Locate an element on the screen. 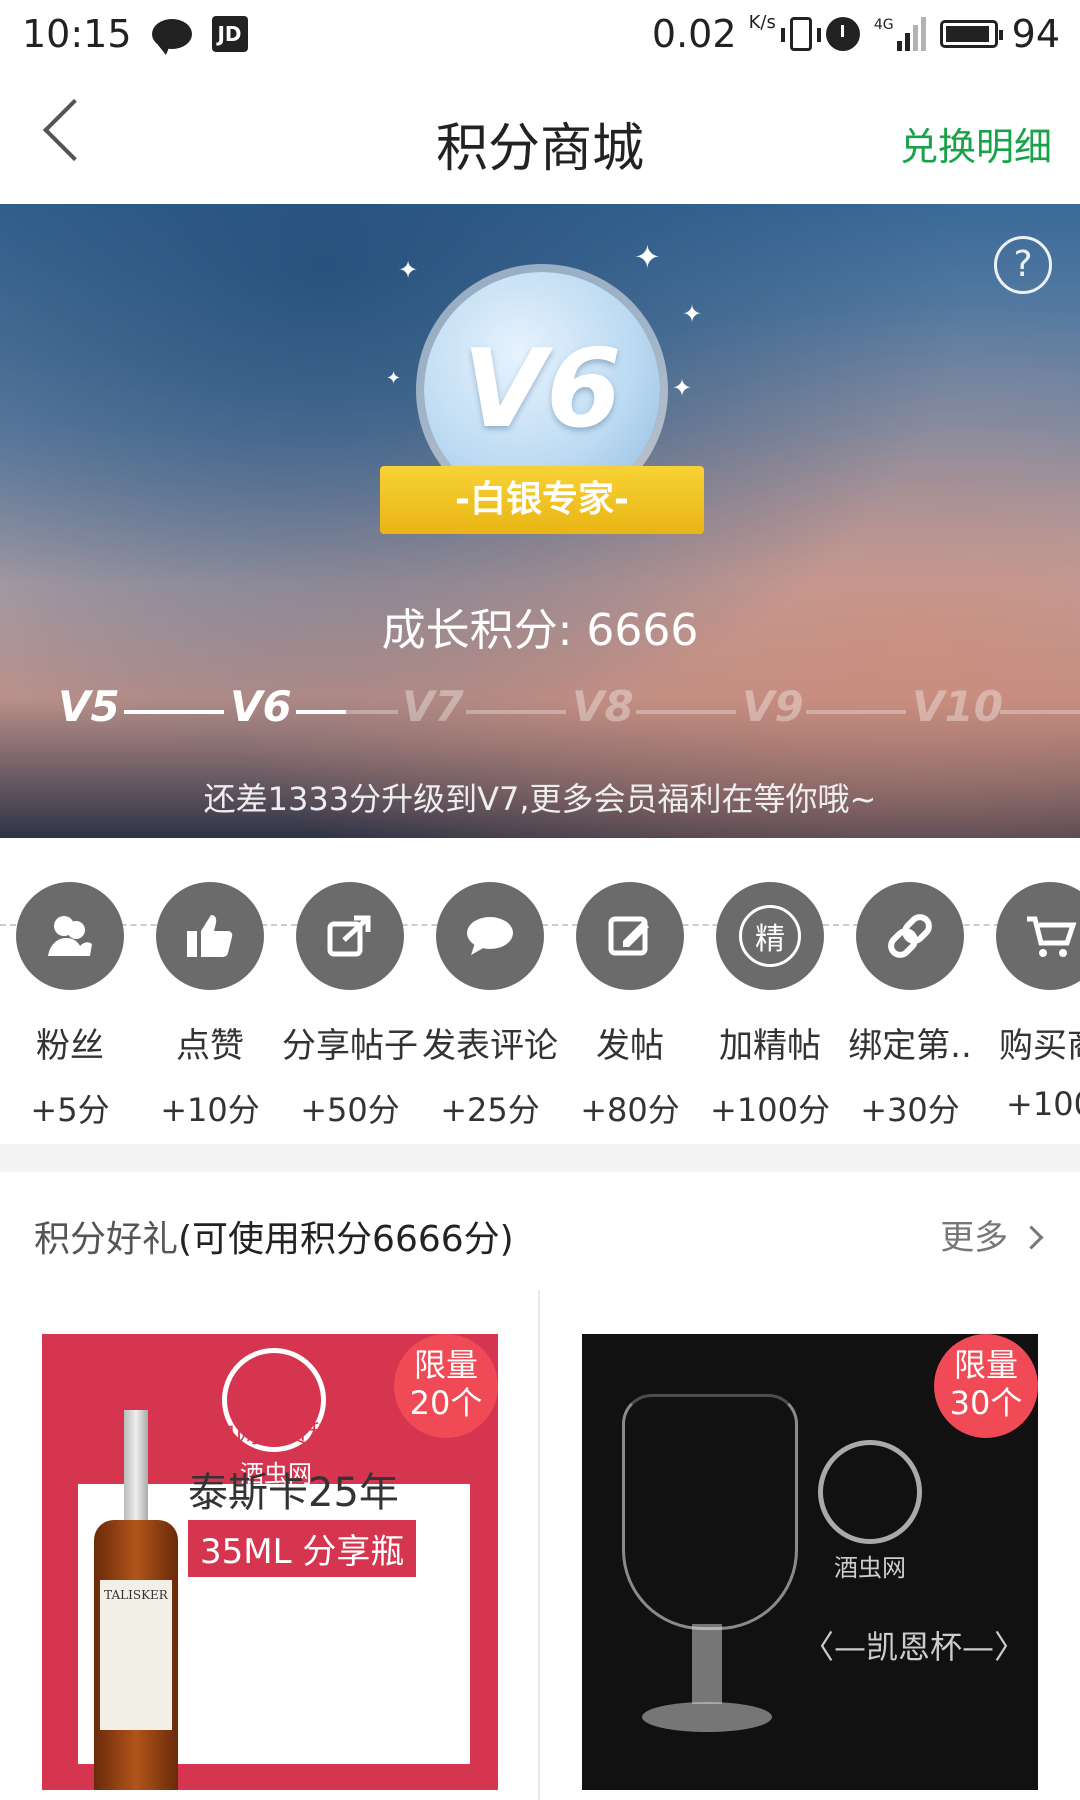  more-label: 更多 is located at coordinates (974, 1238).